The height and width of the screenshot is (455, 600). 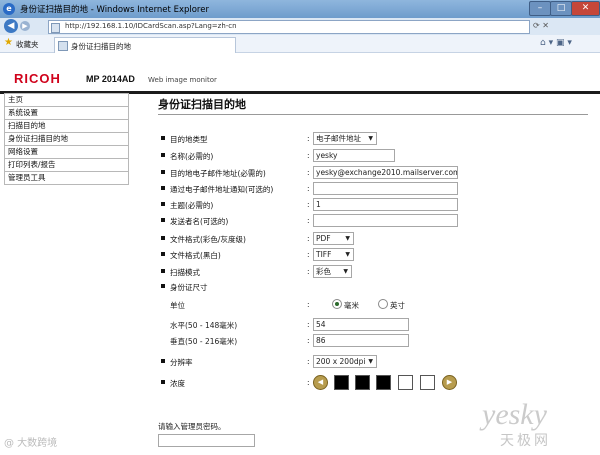 I want to click on maximize-button: □, so click(x=561, y=8).